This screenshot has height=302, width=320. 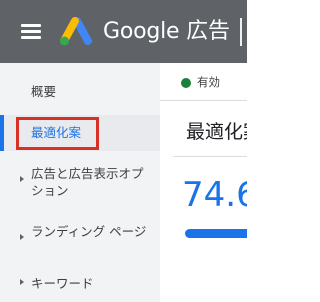 What do you see at coordinates (210, 156) in the screenshot?
I see `card-divider` at bounding box center [210, 156].